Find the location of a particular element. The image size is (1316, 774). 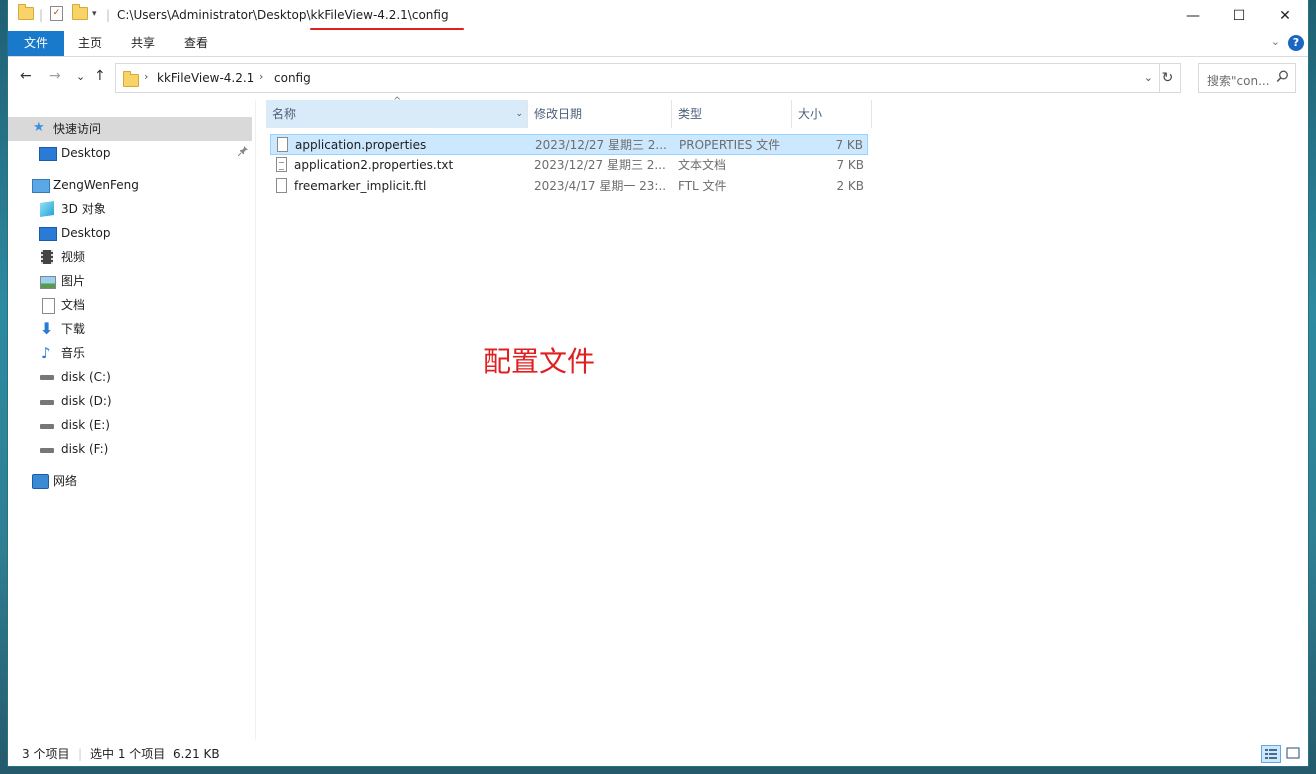

sidebar-item-disk-d: disk (D:) is located at coordinates (130, 401).